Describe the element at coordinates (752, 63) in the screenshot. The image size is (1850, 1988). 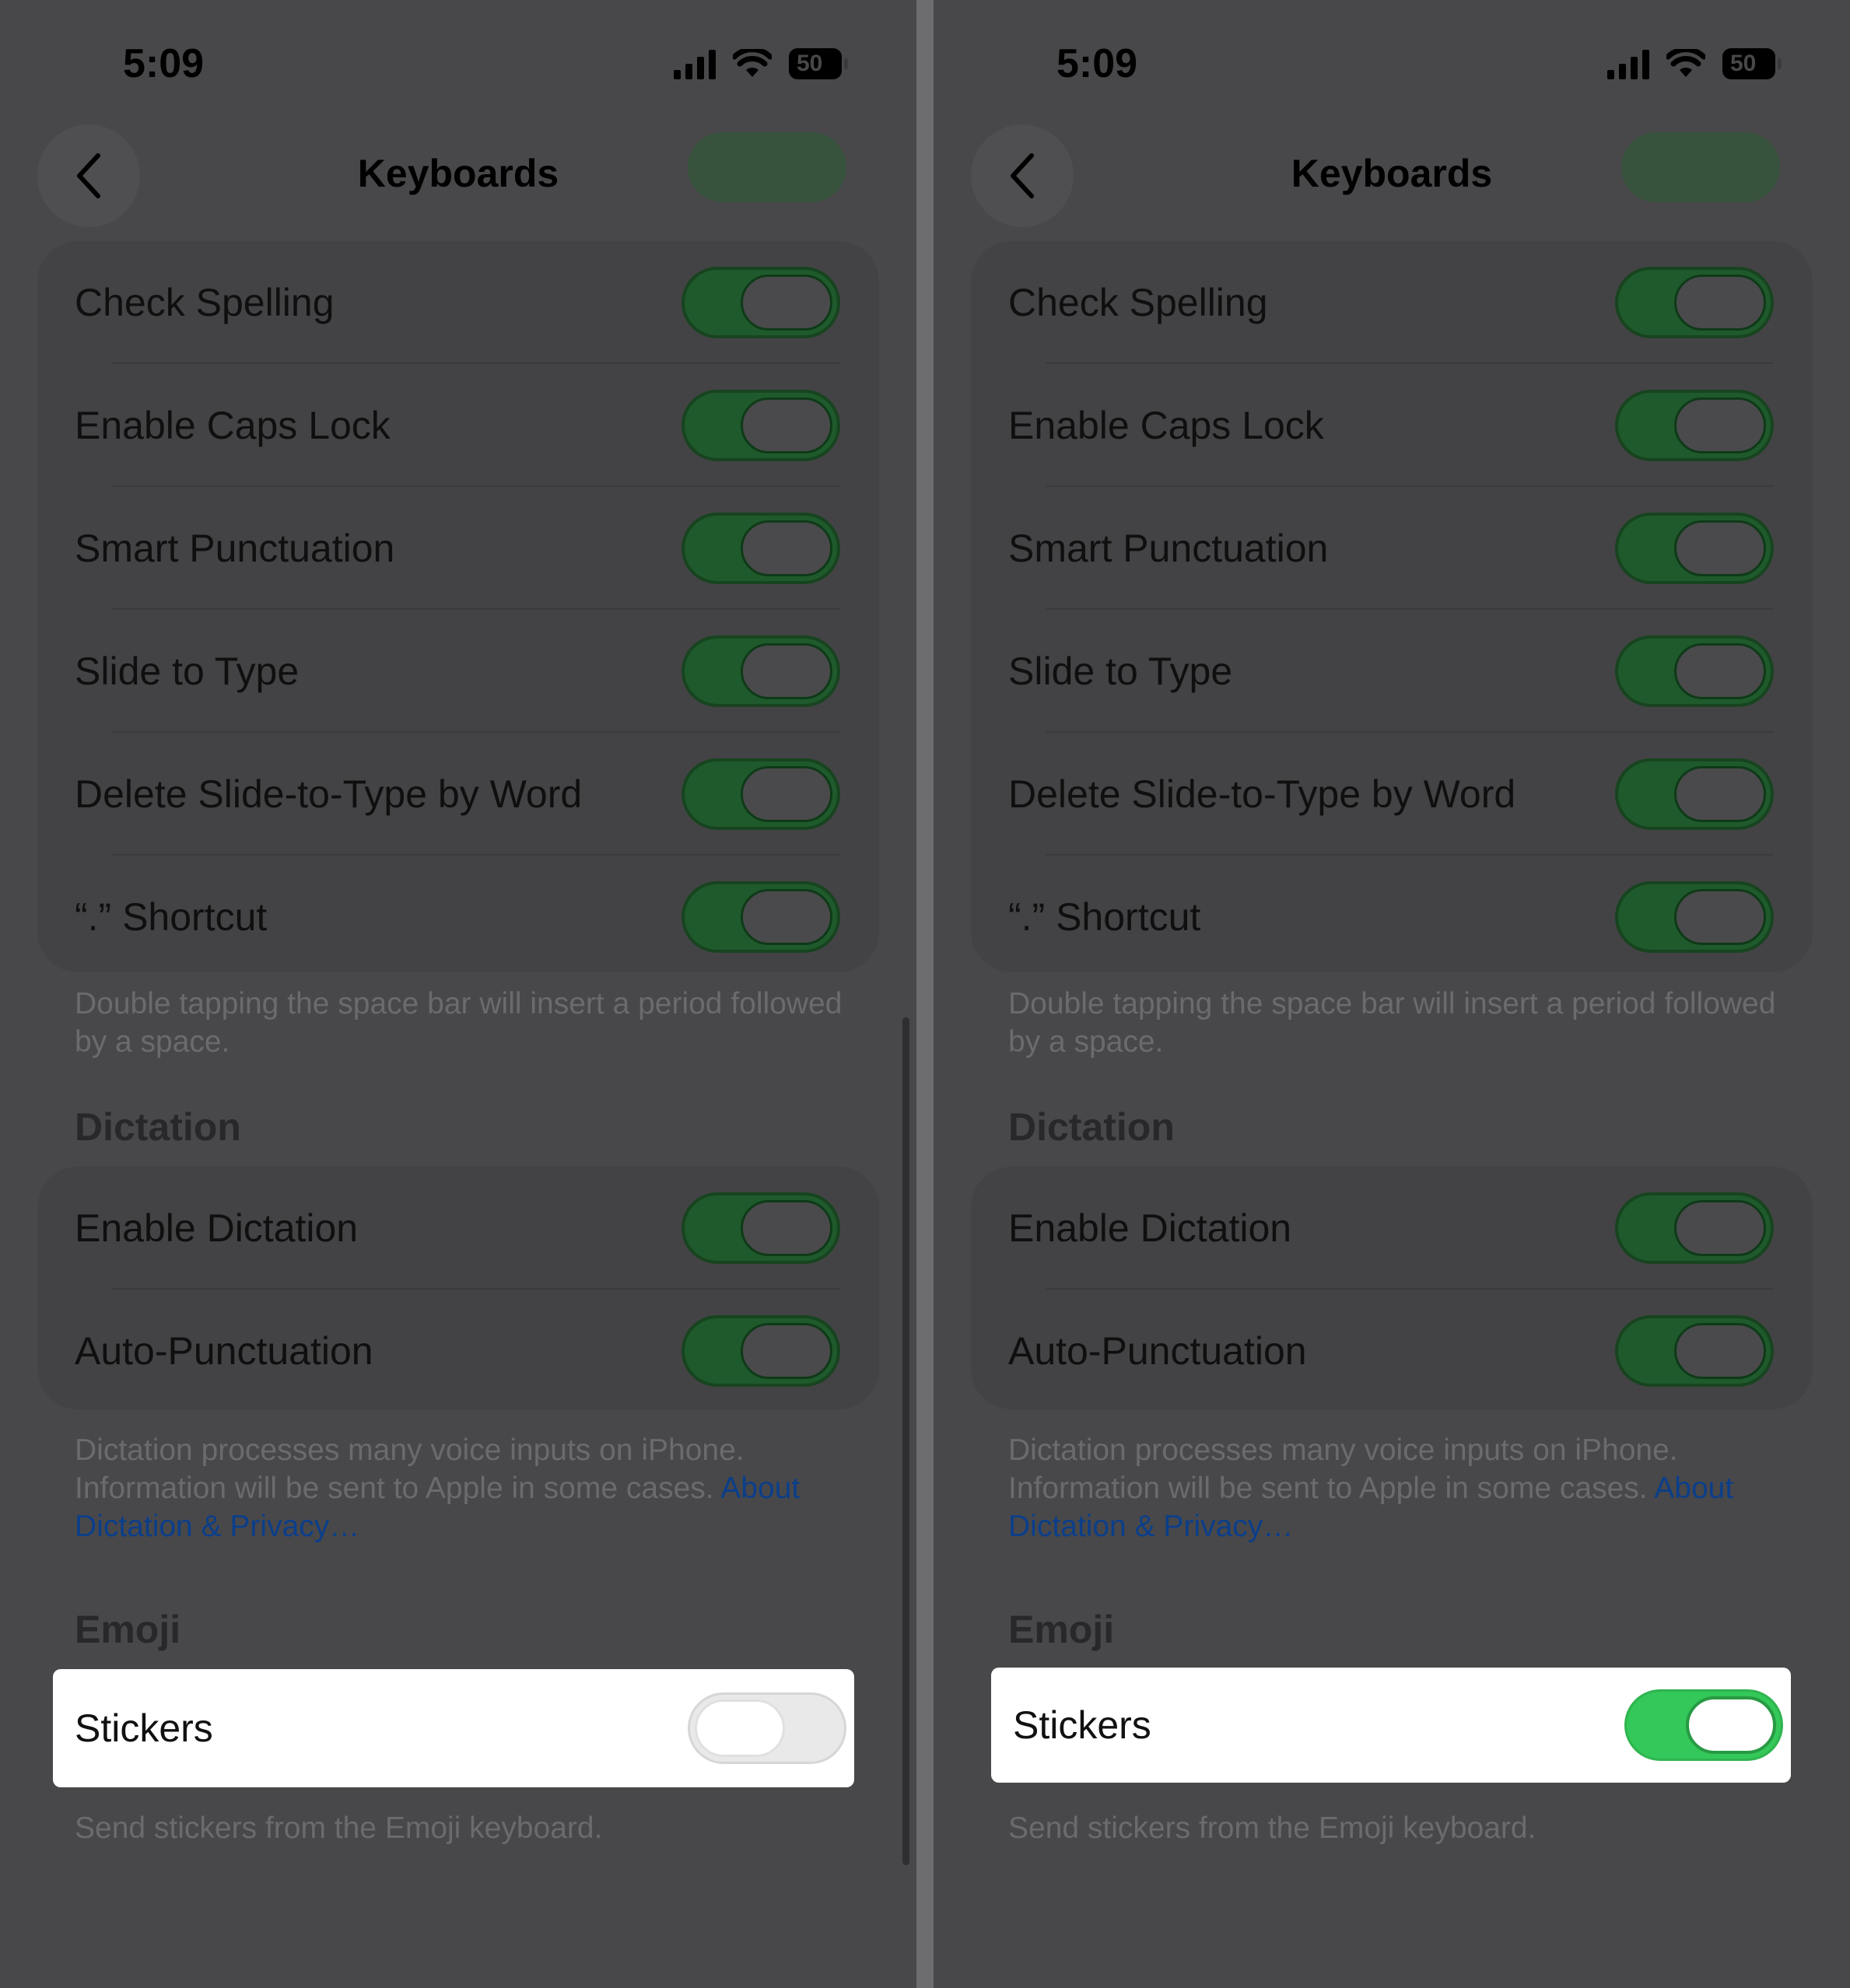
I see `wifi-icon` at that location.